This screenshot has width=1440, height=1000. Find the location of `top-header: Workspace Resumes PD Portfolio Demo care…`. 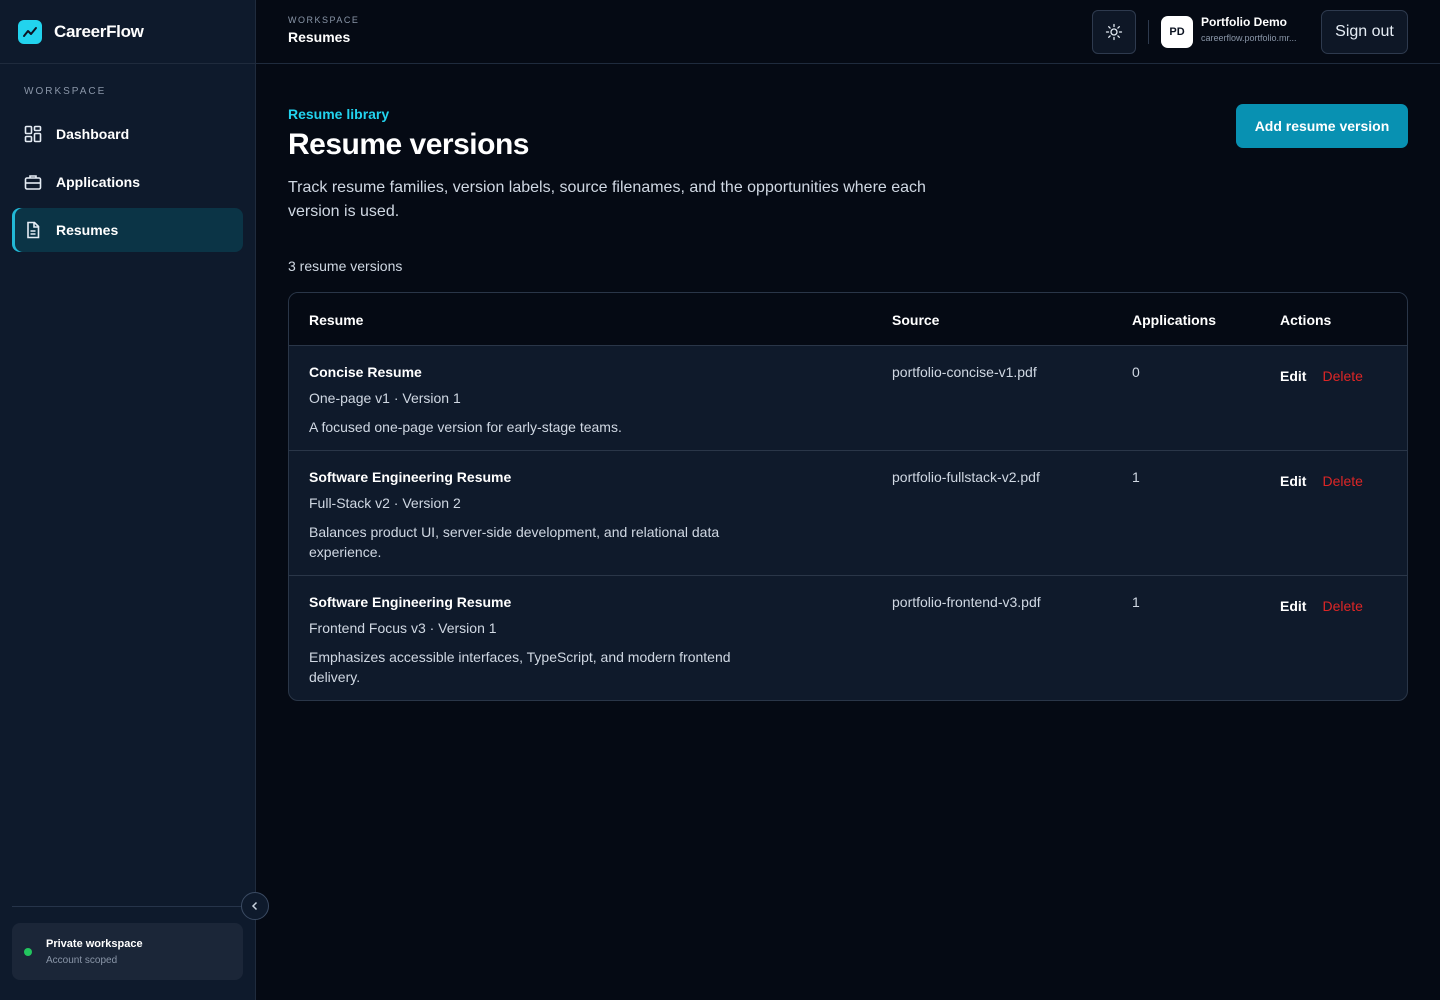

top-header: Workspace Resumes PD Portfolio Demo care… is located at coordinates (848, 32).